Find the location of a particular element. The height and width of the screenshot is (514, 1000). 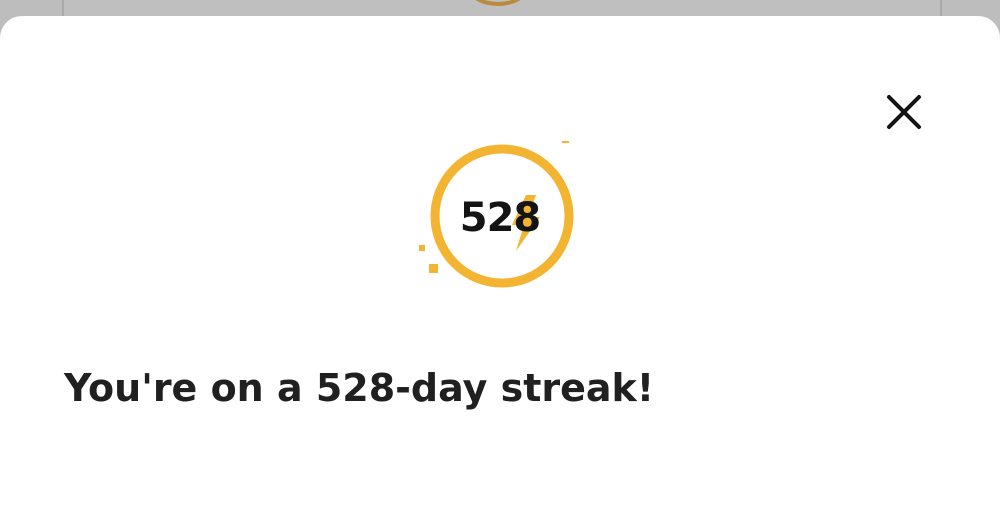

streak-message: You're on a 528-day streak! is located at coordinates (359, 388).